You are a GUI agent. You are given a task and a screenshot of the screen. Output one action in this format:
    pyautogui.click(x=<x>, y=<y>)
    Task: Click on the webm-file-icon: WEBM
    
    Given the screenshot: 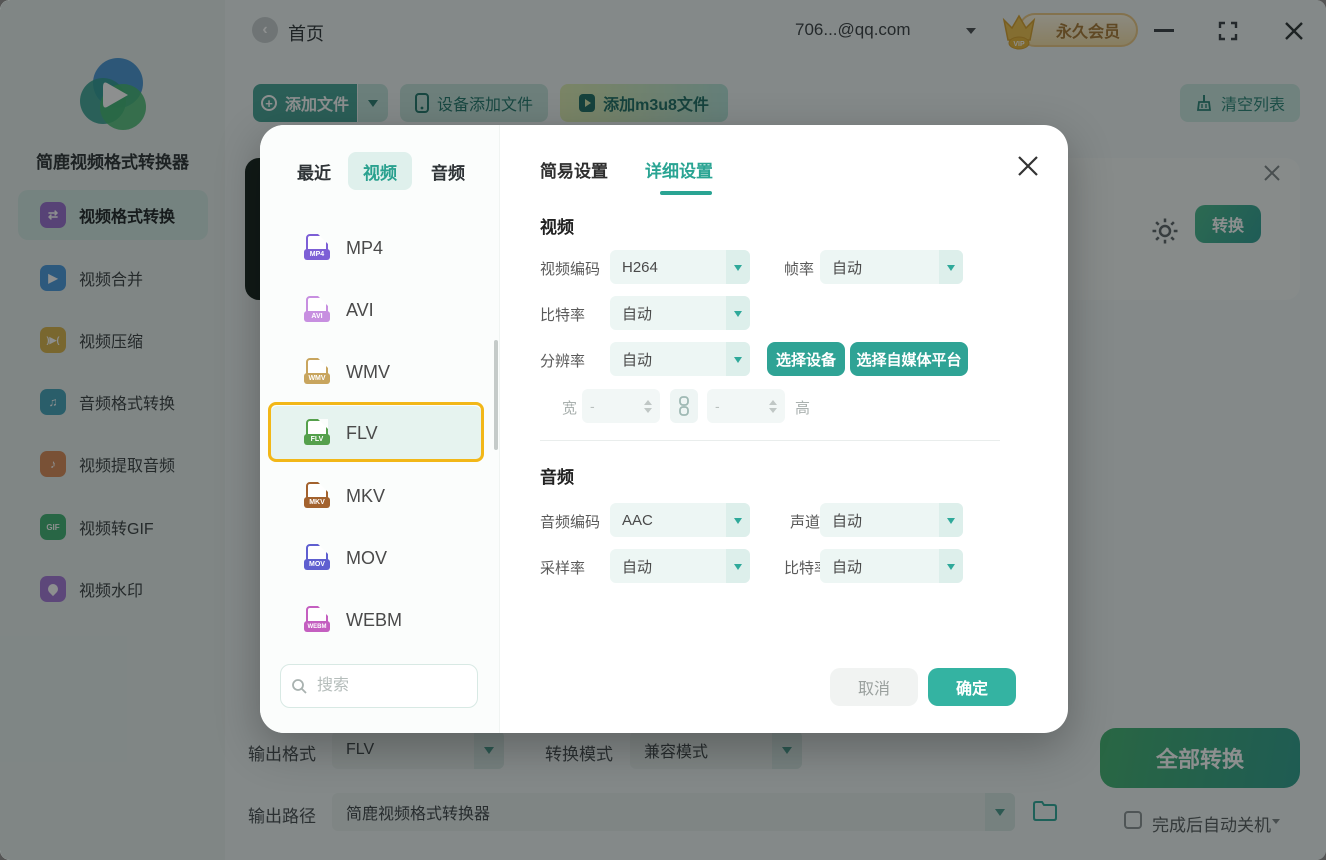 What is the action you would take?
    pyautogui.click(x=317, y=620)
    